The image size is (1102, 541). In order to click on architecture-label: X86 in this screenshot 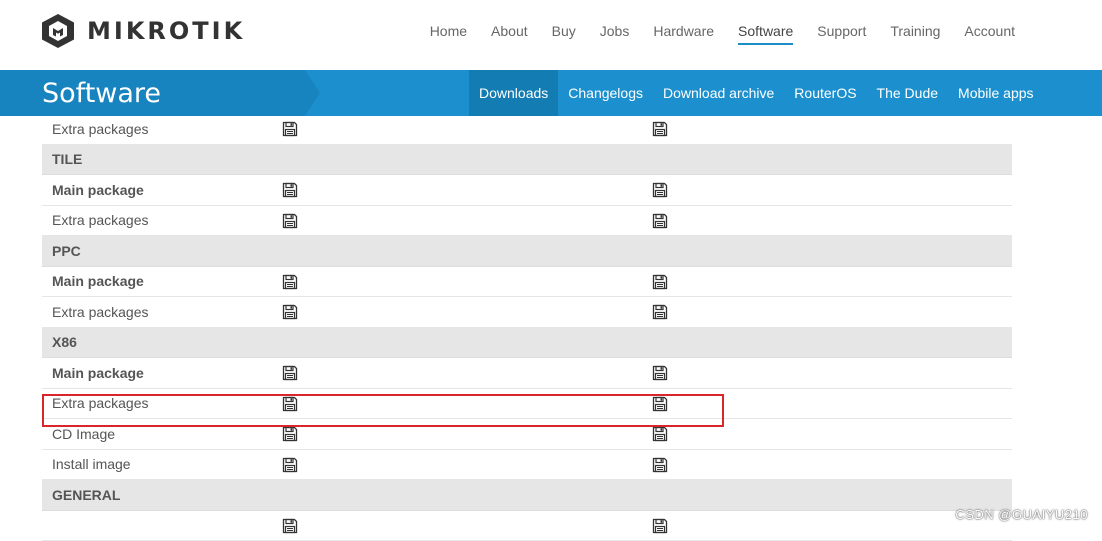, I will do `click(64, 343)`.